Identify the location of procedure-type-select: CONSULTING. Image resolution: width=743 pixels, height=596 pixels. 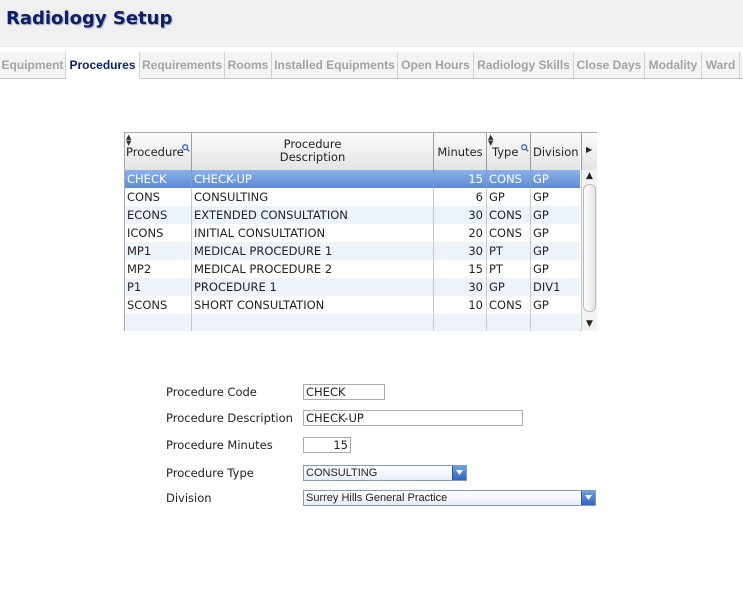
(385, 473).